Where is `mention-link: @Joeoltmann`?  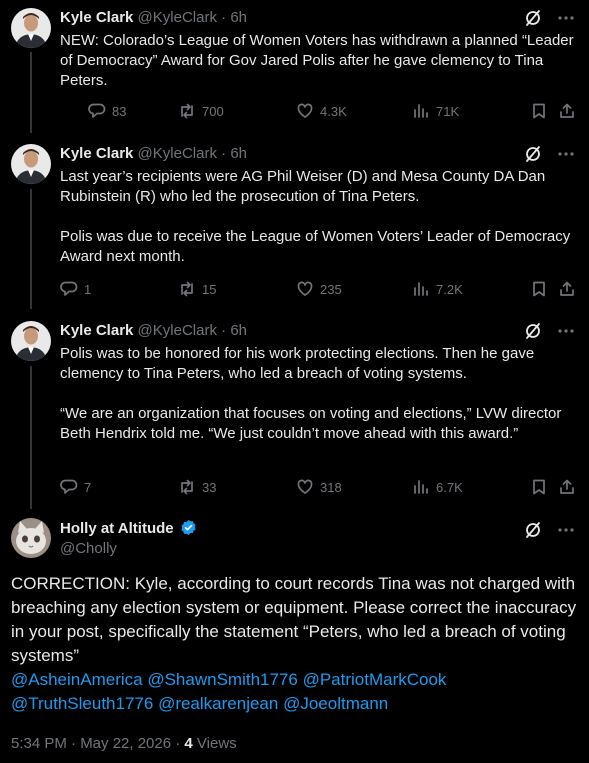
mention-link: @Joeoltmann is located at coordinates (335, 703).